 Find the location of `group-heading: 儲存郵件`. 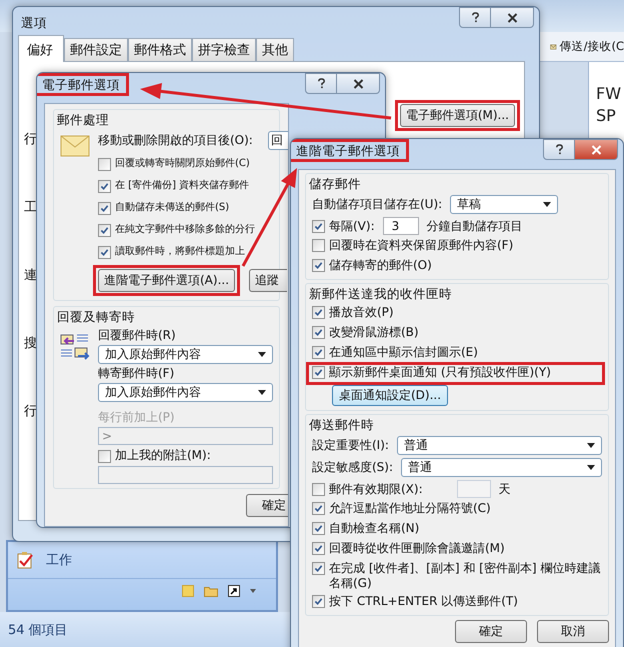

group-heading: 儲存郵件 is located at coordinates (335, 184).